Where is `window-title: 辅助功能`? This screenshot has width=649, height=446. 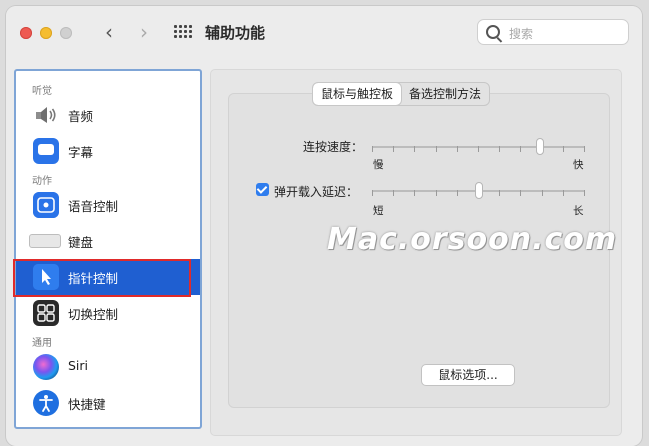
window-title: 辅助功能 is located at coordinates (235, 33).